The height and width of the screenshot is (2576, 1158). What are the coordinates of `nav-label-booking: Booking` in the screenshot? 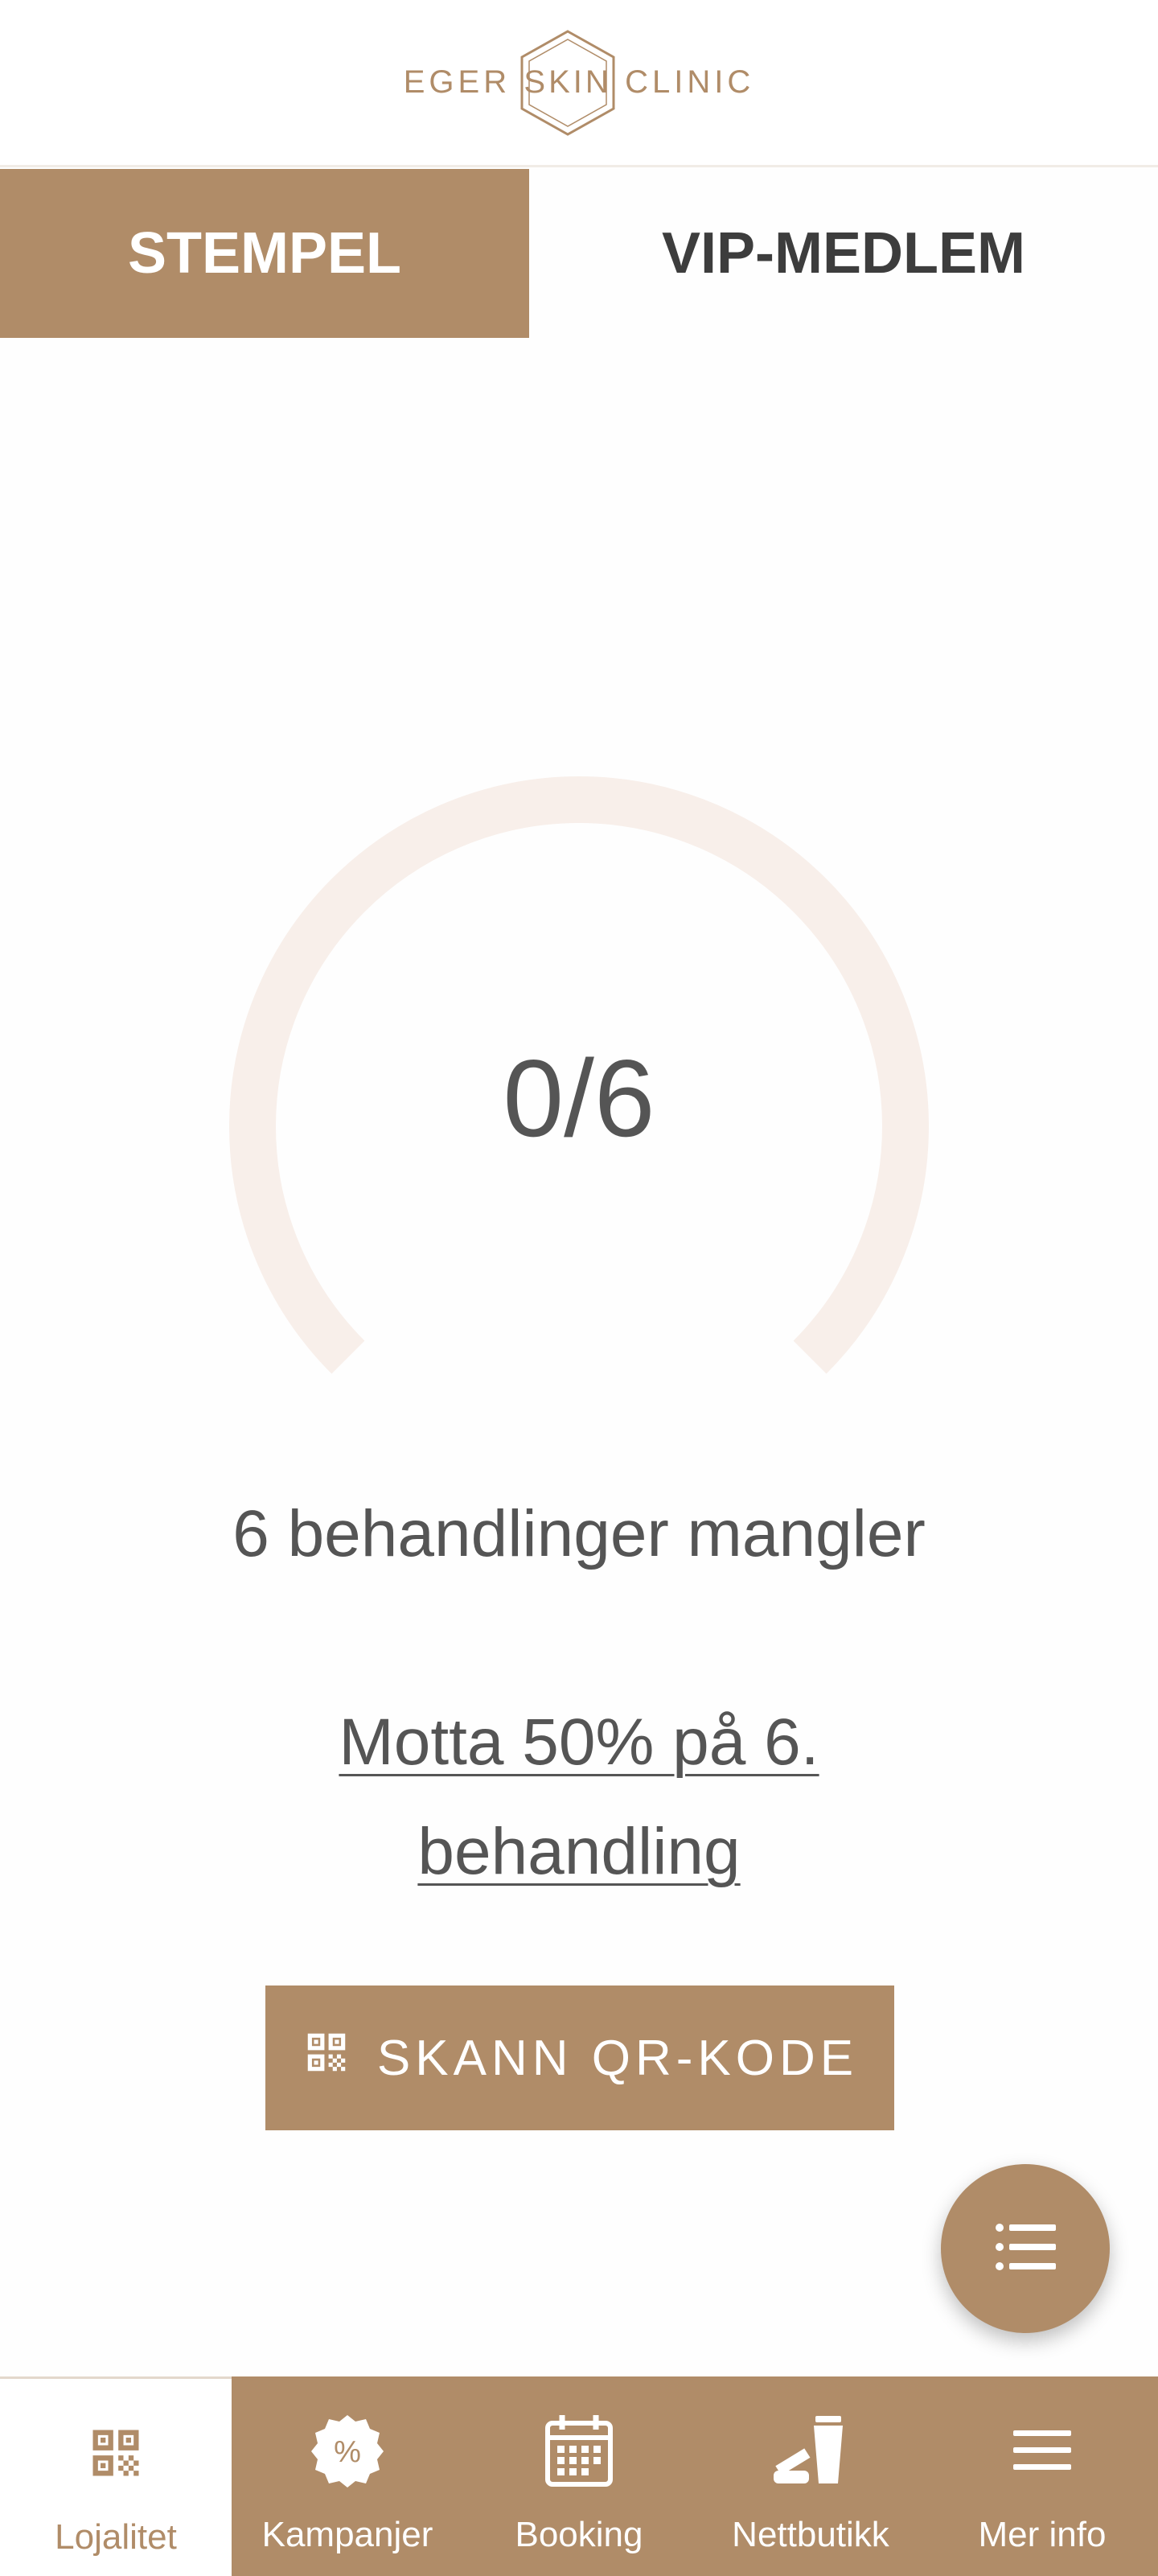 It's located at (579, 2534).